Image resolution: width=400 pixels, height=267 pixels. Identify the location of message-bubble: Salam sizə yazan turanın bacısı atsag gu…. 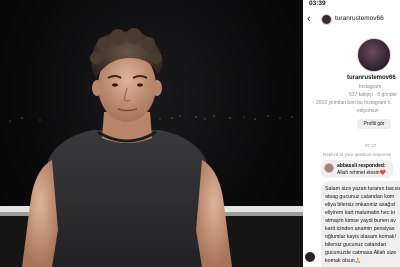
(360, 224).